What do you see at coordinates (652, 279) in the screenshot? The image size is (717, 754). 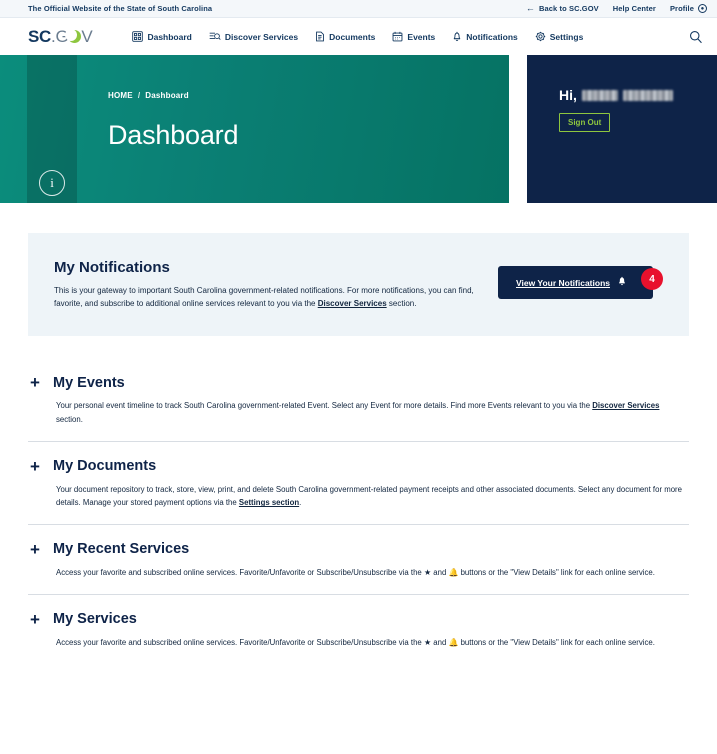 I see `notification-count-badge: 4` at bounding box center [652, 279].